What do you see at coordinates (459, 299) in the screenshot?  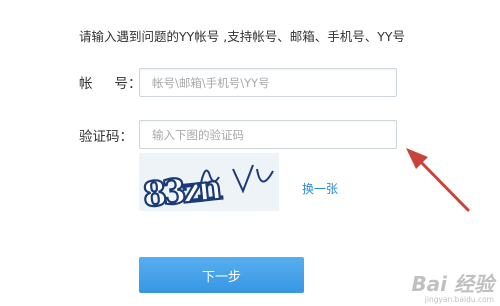 I see `watermark-url: jingyan.baidu.com` at bounding box center [459, 299].